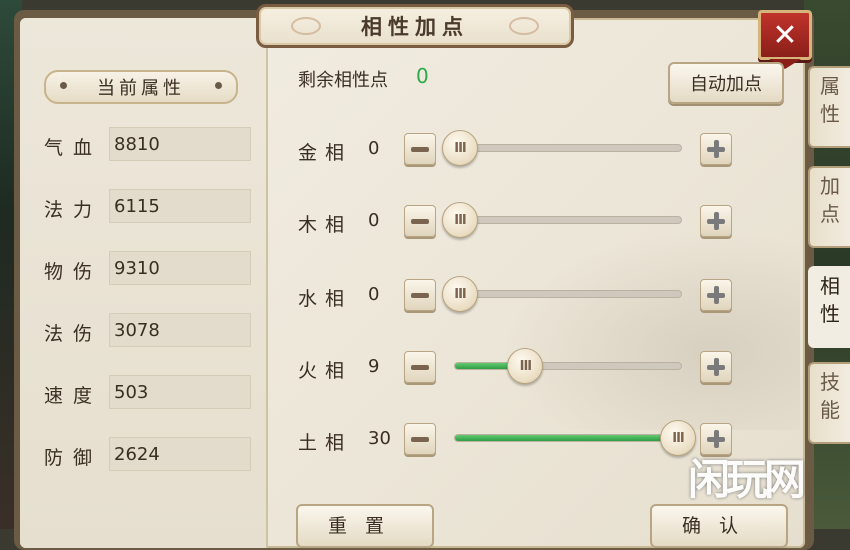  I want to click on stat-row-mp: 法力 6115, so click(149, 207).